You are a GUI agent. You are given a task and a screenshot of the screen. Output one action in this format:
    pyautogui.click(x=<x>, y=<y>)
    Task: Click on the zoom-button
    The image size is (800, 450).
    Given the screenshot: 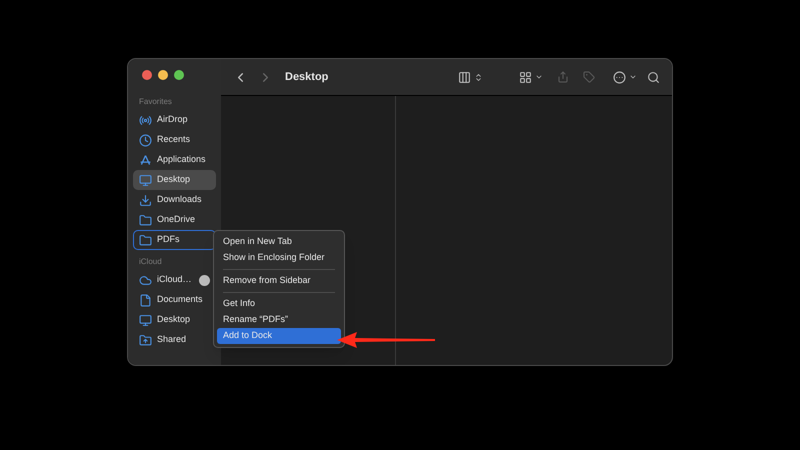 What is the action you would take?
    pyautogui.click(x=179, y=75)
    